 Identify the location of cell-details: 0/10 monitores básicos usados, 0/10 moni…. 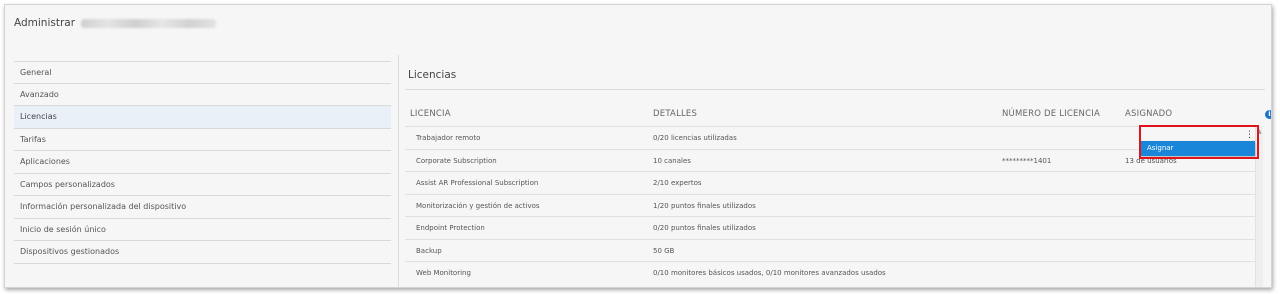
(769, 273).